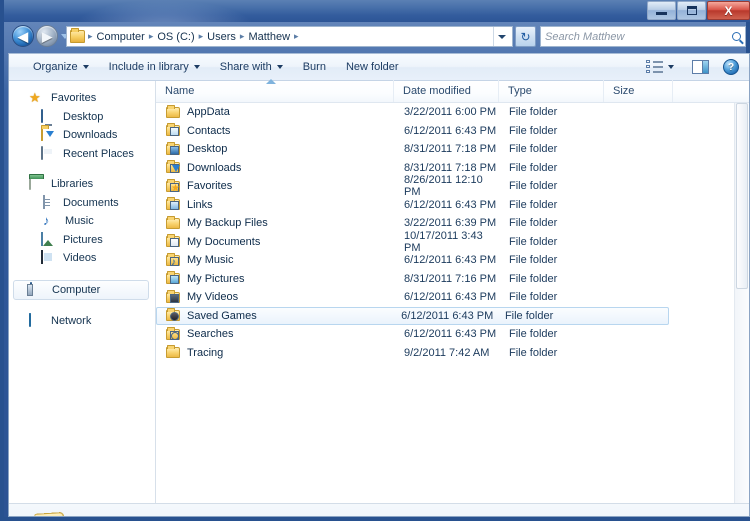  I want to click on table-row: Saved Games 6/12/2011 6:43 PM File folder, so click(412, 315).